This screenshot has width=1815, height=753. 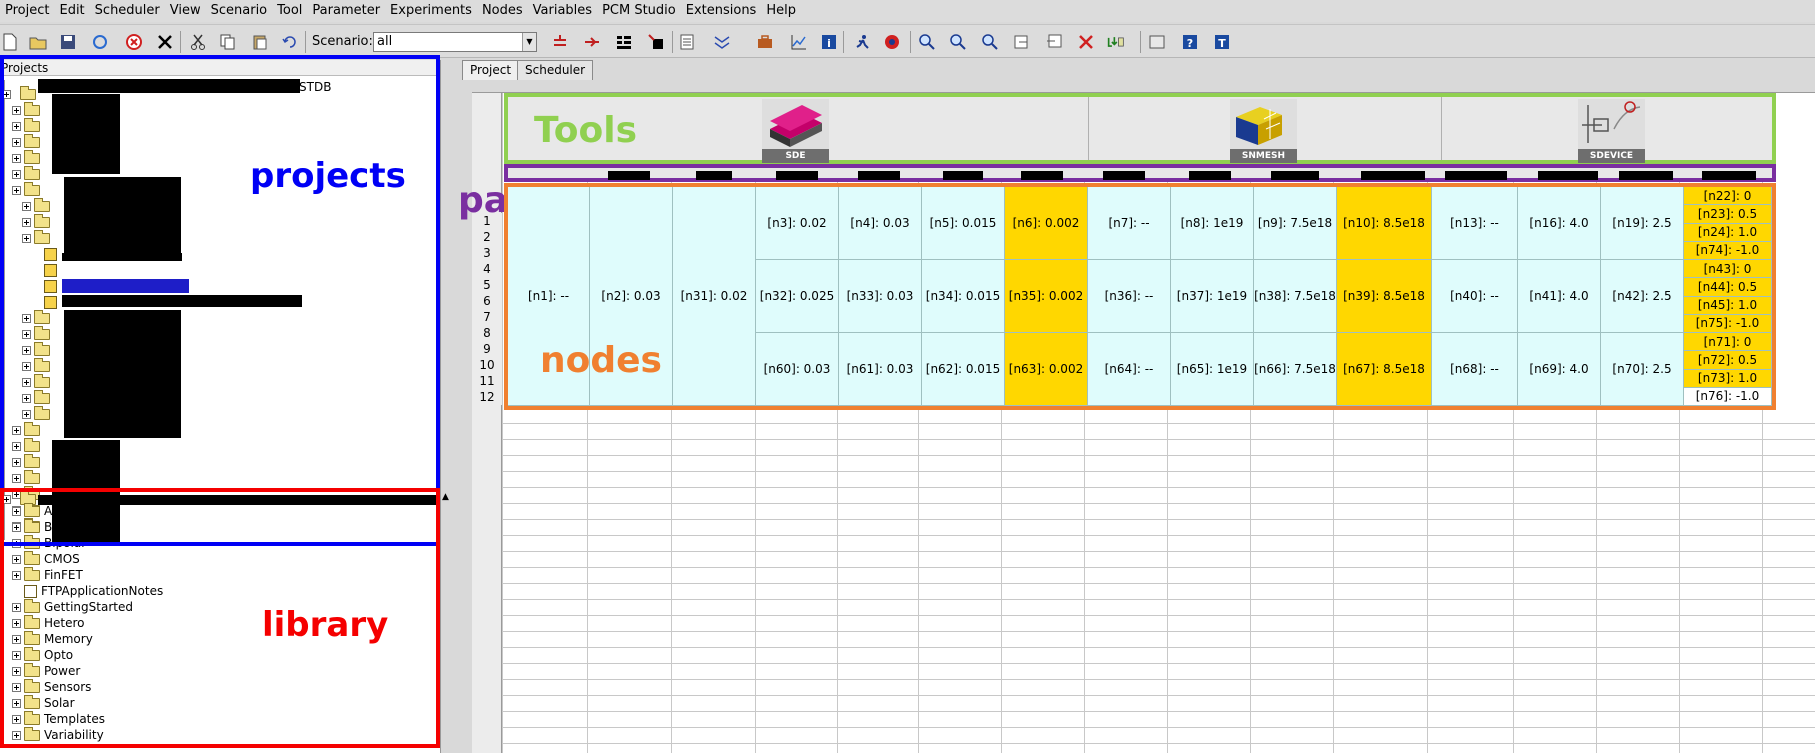 What do you see at coordinates (624, 42) in the screenshot?
I see `table-icon` at bounding box center [624, 42].